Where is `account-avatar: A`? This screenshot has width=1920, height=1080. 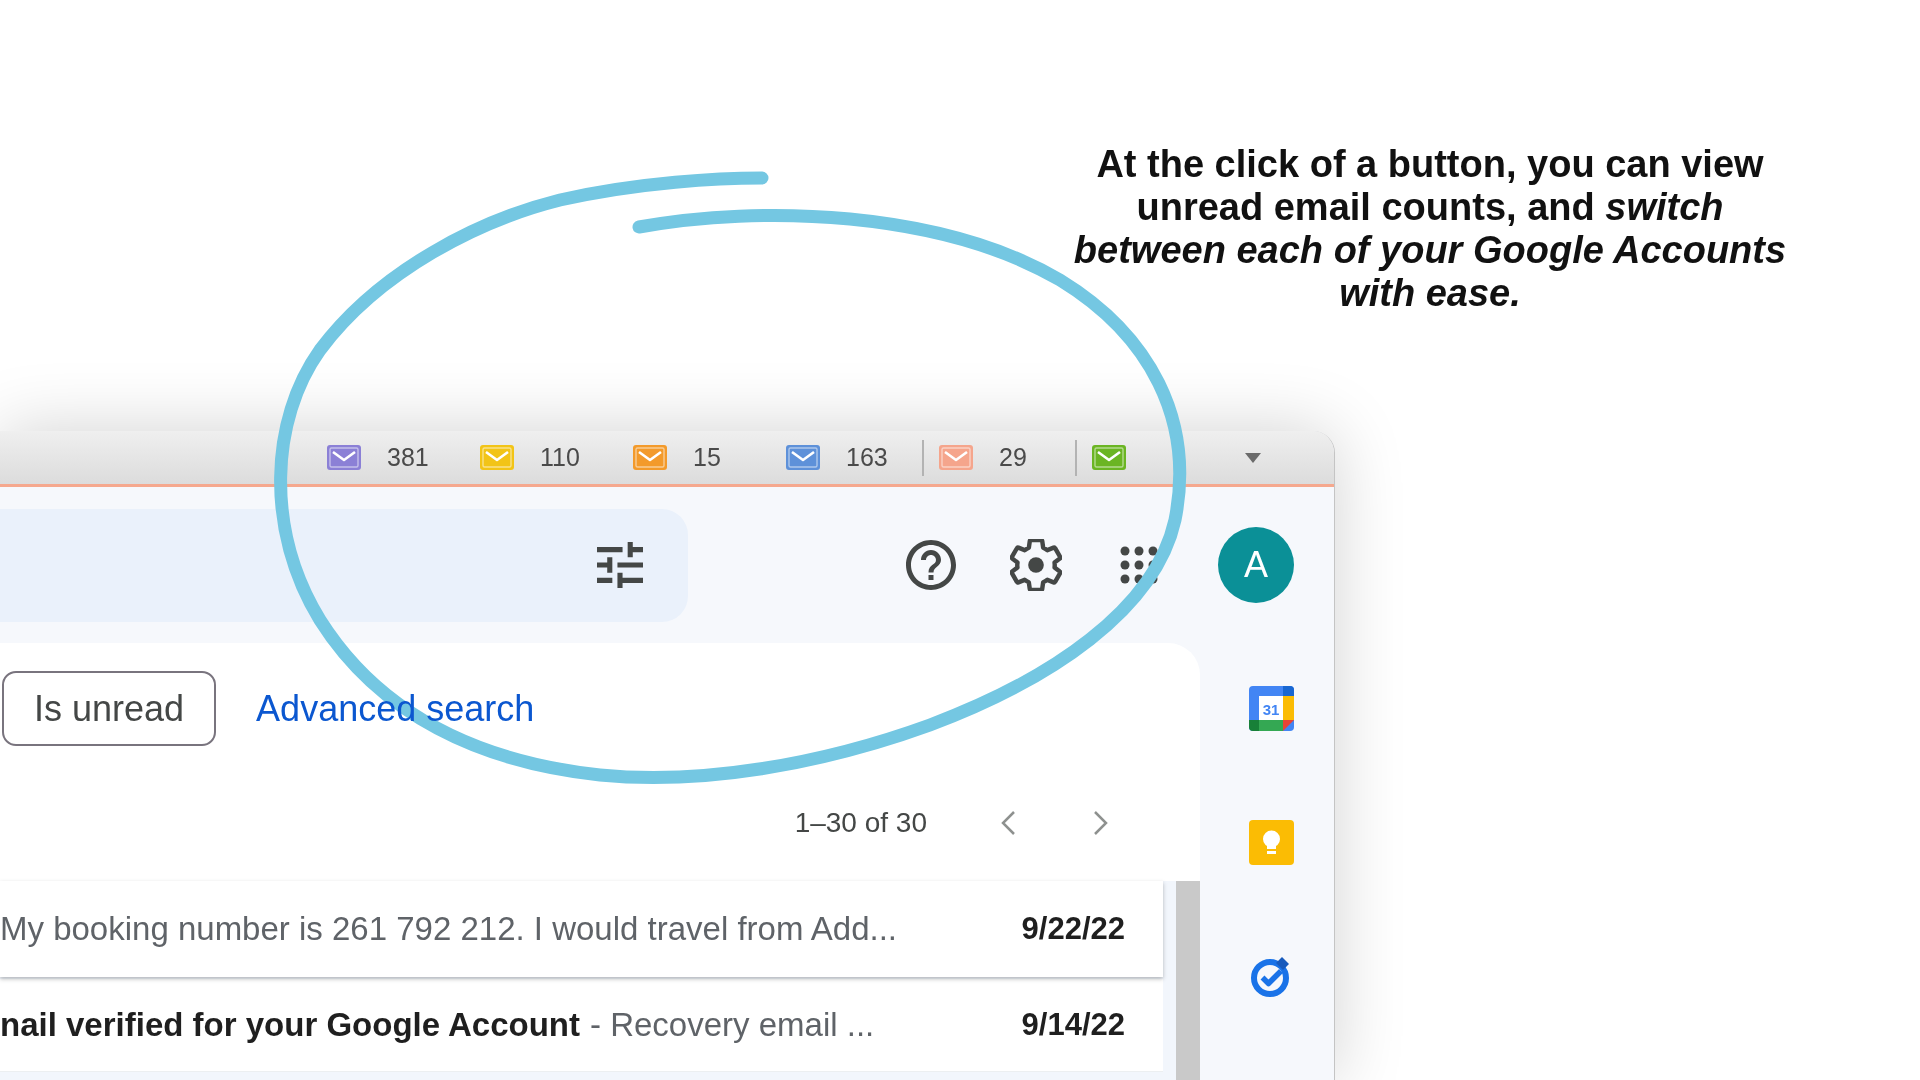
account-avatar: A is located at coordinates (1256, 565).